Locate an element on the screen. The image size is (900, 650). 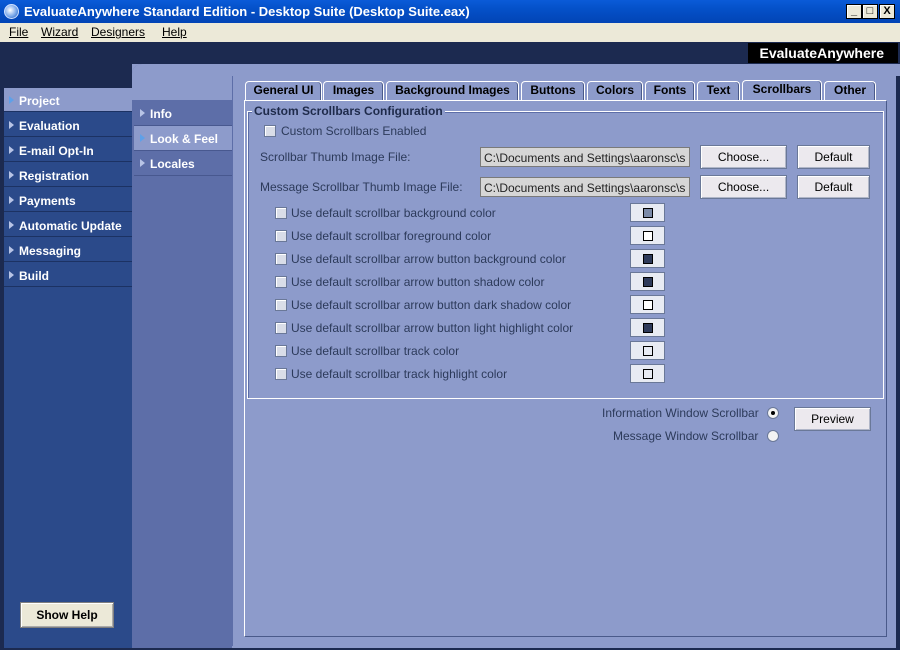
show-help-button: Show Help is located at coordinates (67, 615).